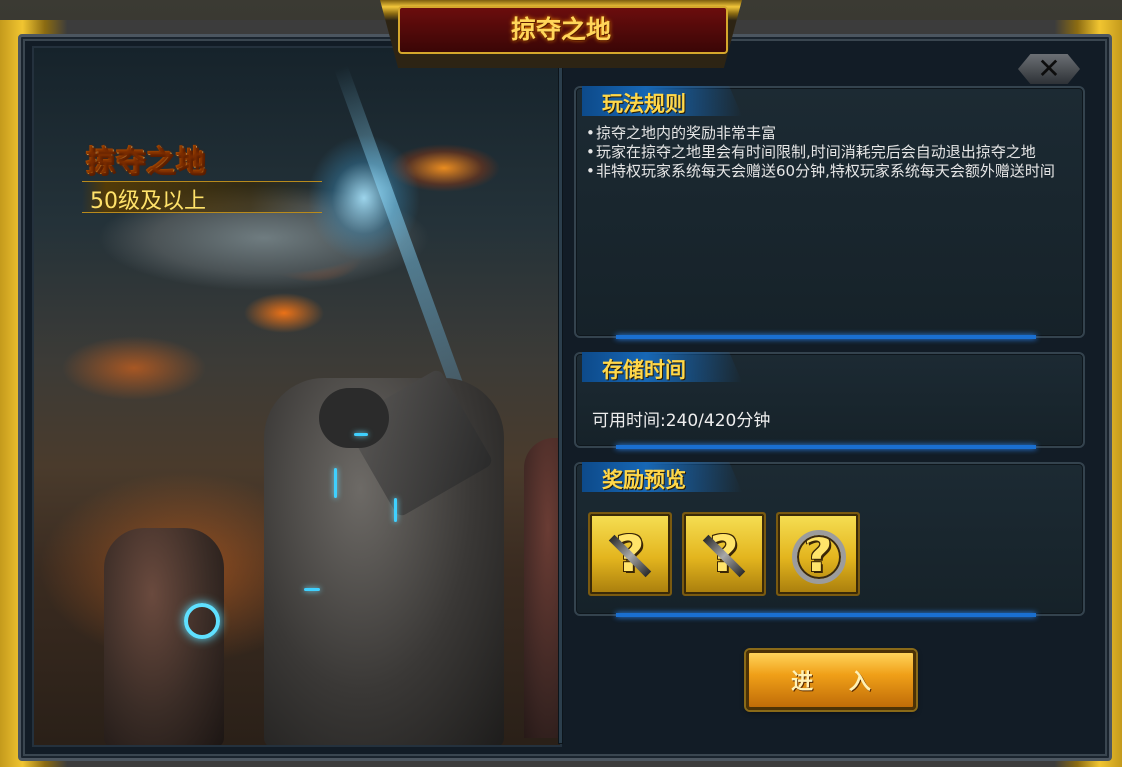 The width and height of the screenshot is (1122, 767). What do you see at coordinates (838, 682) in the screenshot?
I see `enter-button-label: 进 入` at bounding box center [838, 682].